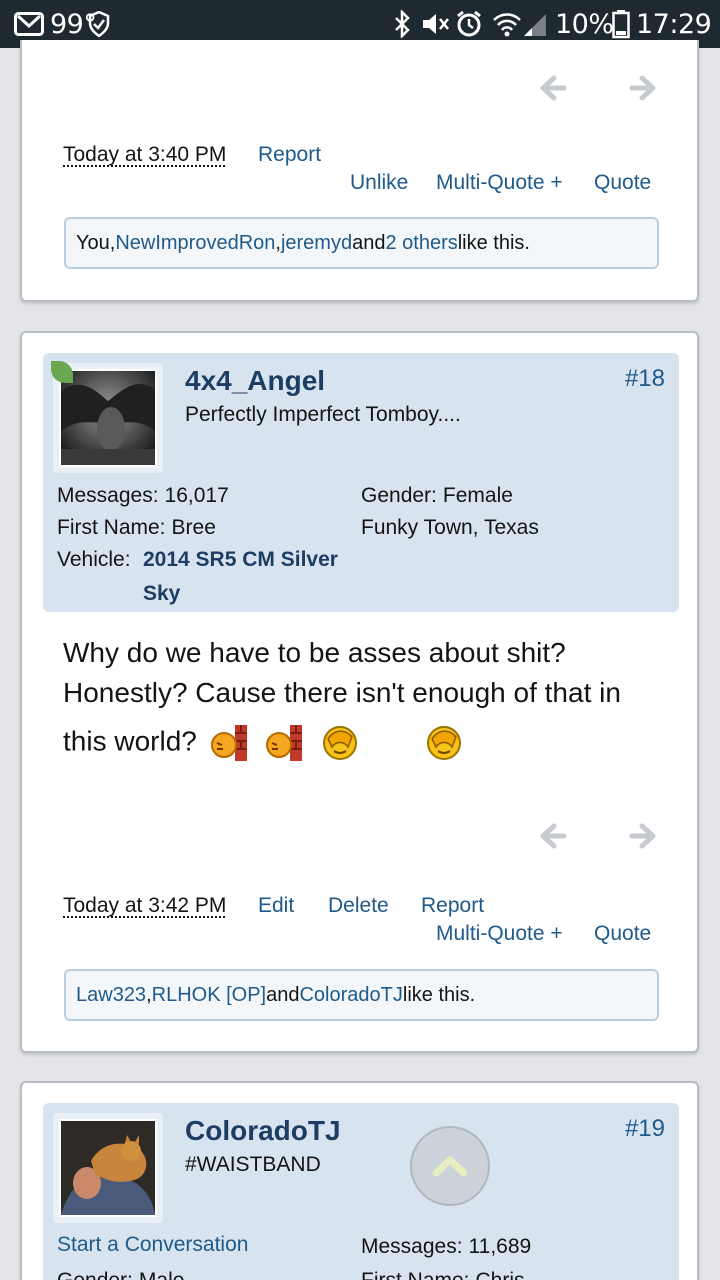 The width and height of the screenshot is (720, 1280). What do you see at coordinates (240, 577) in the screenshot?
I see `vehicle-link: 2014 SR5 CM Silver Sky` at bounding box center [240, 577].